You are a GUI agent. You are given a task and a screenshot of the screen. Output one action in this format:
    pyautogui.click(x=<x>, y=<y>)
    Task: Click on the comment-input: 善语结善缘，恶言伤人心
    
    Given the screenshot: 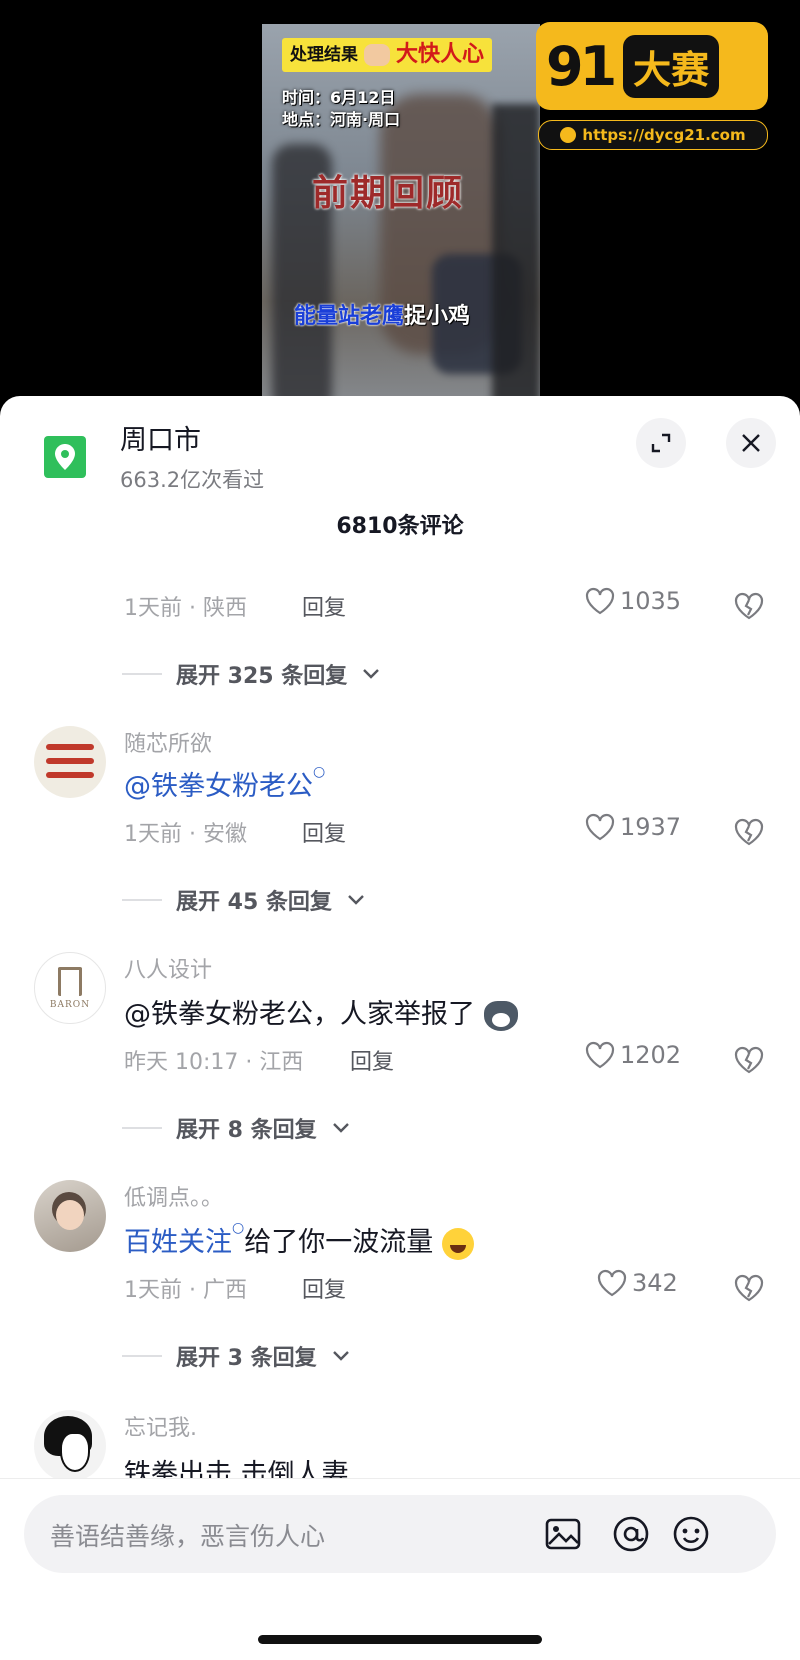 What is the action you would take?
    pyautogui.click(x=400, y=1534)
    